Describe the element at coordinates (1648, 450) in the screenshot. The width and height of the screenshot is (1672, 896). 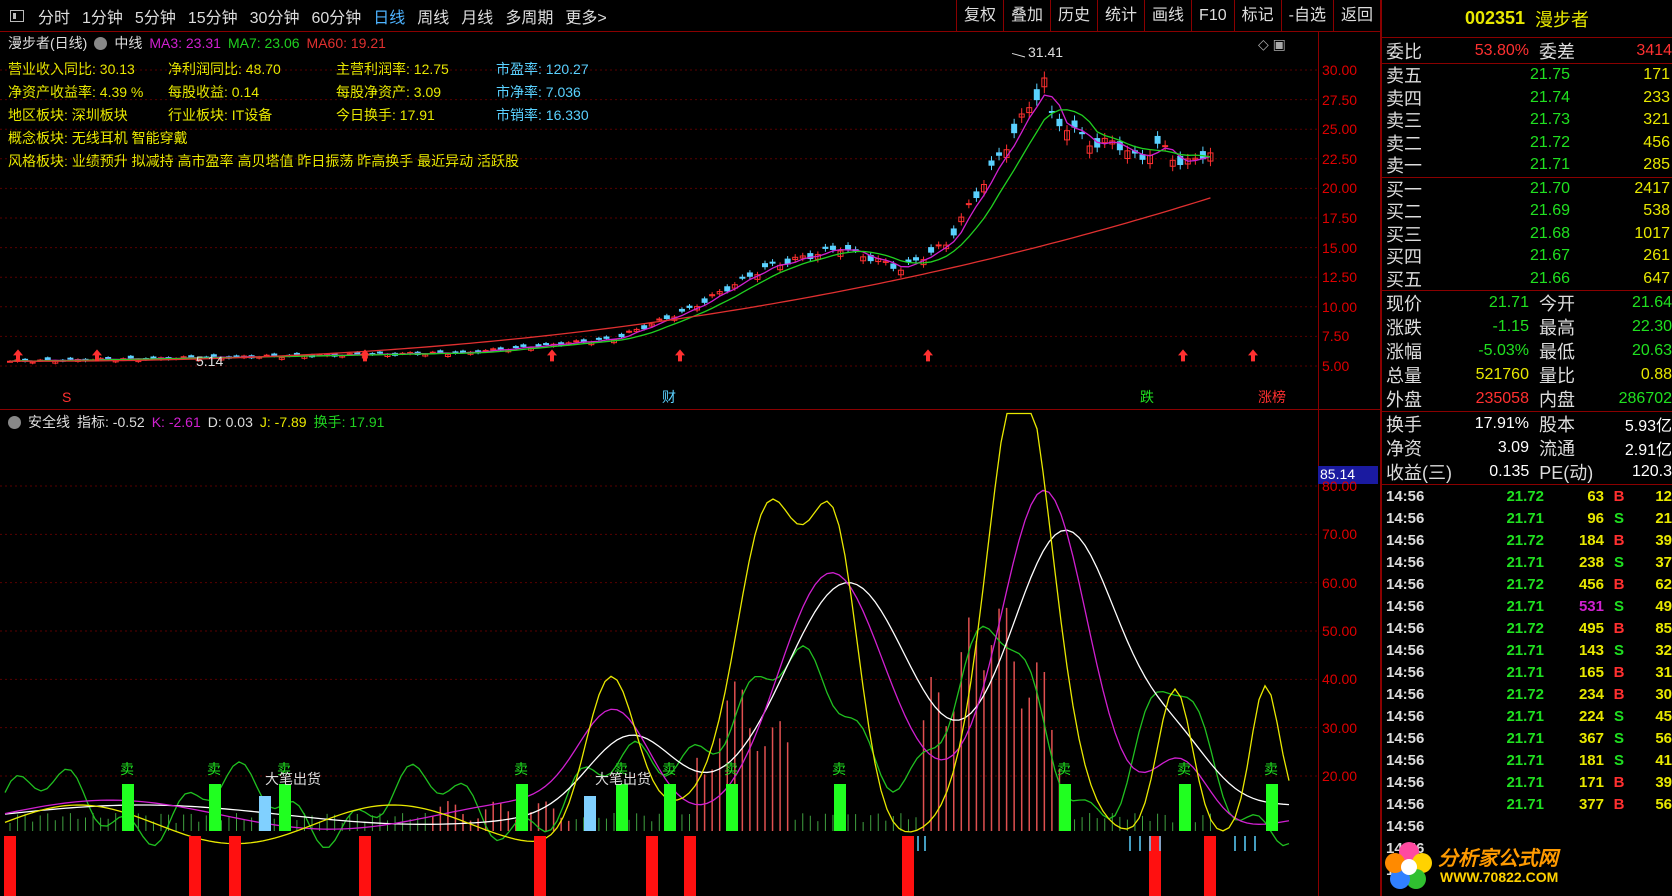
I see `stat-value-2: 2.91亿` at that location.